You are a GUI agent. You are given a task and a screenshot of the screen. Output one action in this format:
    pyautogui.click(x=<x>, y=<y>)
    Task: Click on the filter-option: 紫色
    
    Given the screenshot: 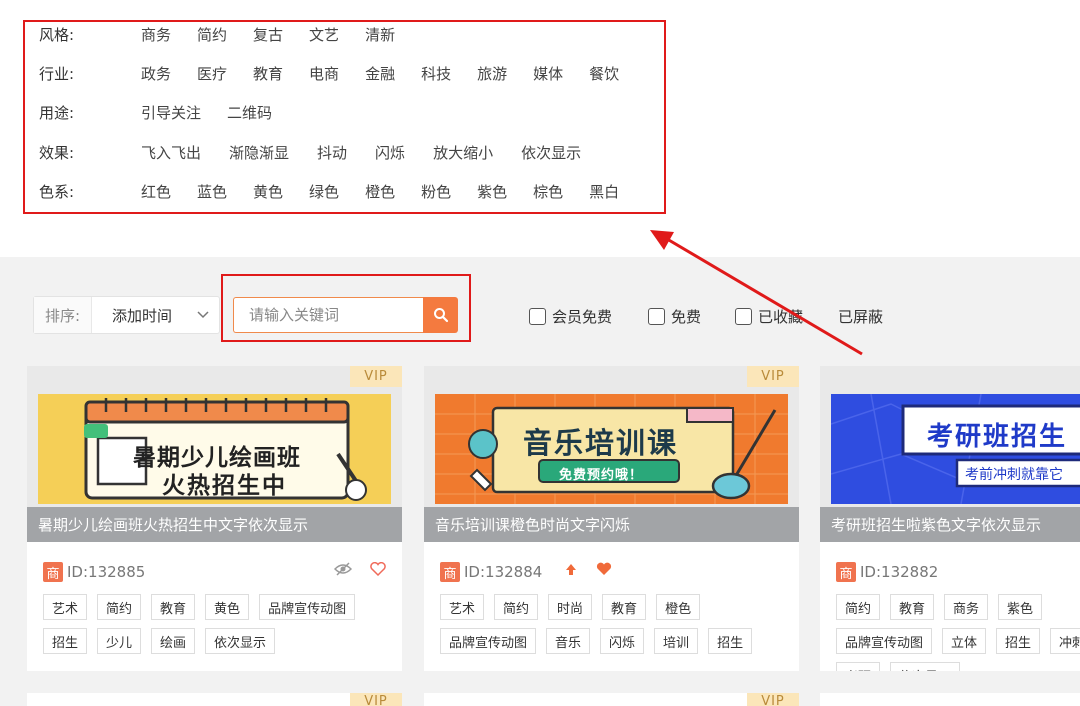 What is the action you would take?
    pyautogui.click(x=492, y=191)
    